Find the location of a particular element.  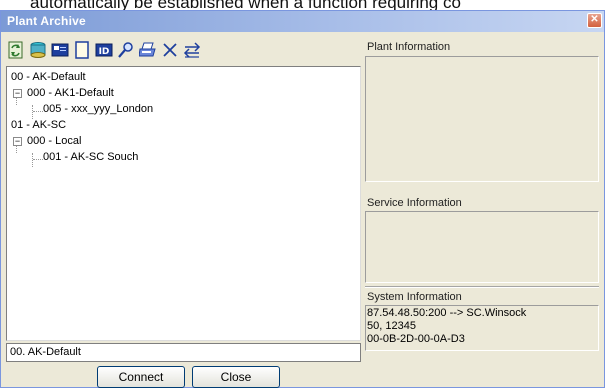

selected-plant-field: 00. AK-Default is located at coordinates (183, 352).